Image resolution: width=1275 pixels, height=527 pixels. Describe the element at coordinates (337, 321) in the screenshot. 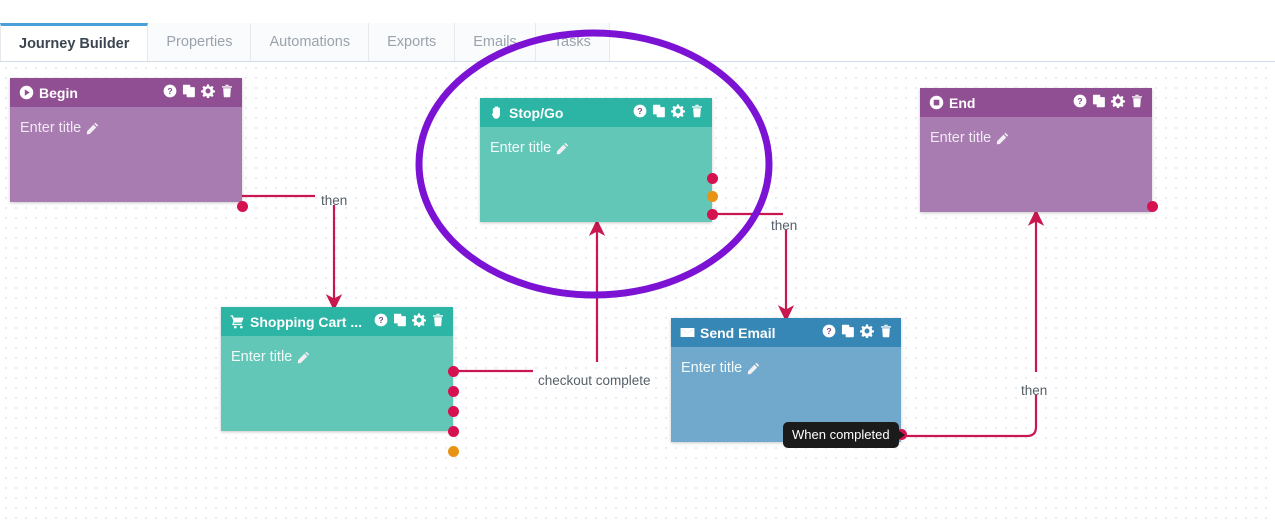

I see `node-header: Shopping Cart ...?` at that location.